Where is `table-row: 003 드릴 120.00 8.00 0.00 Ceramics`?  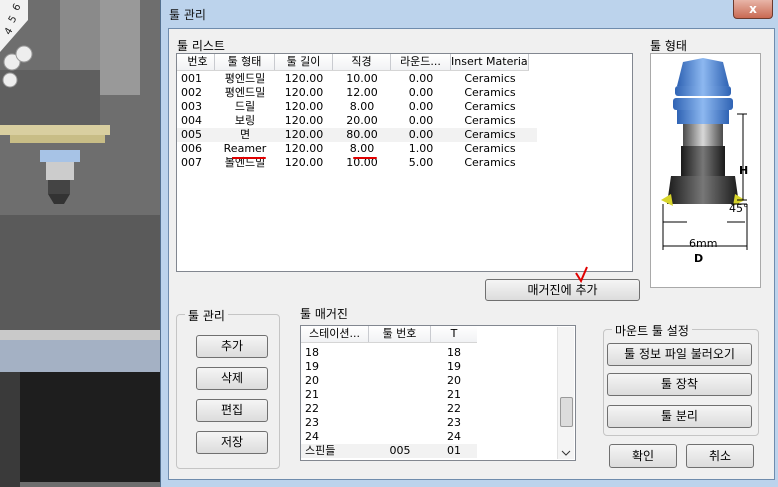 table-row: 003 드릴 120.00 8.00 0.00 Ceramics is located at coordinates (353, 107).